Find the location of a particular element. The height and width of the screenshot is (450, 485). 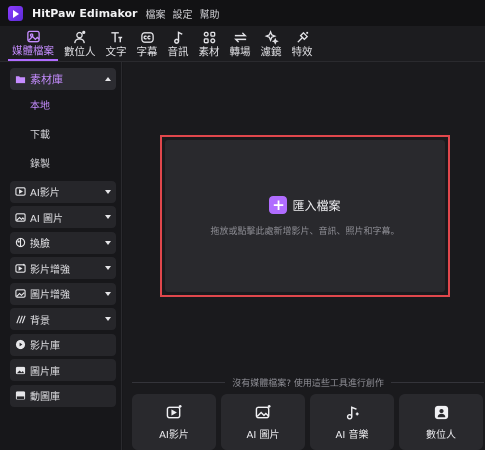

sidebar-item-image-enhance: 圖片增強 is located at coordinates (63, 293).